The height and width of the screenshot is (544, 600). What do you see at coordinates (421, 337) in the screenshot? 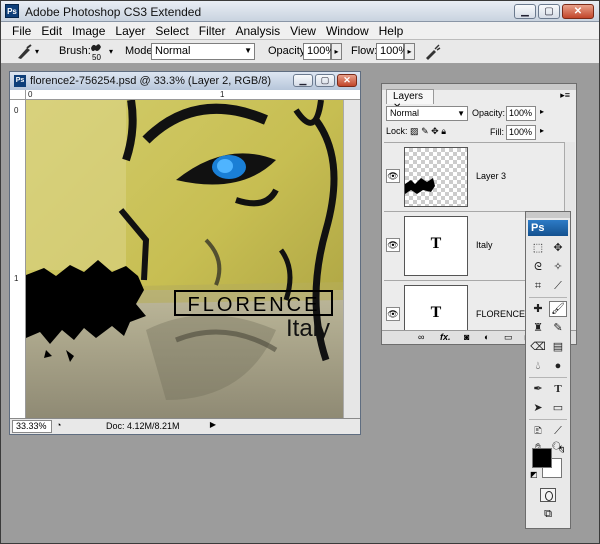
I see `link-layers-icon: ∞` at bounding box center [421, 337].